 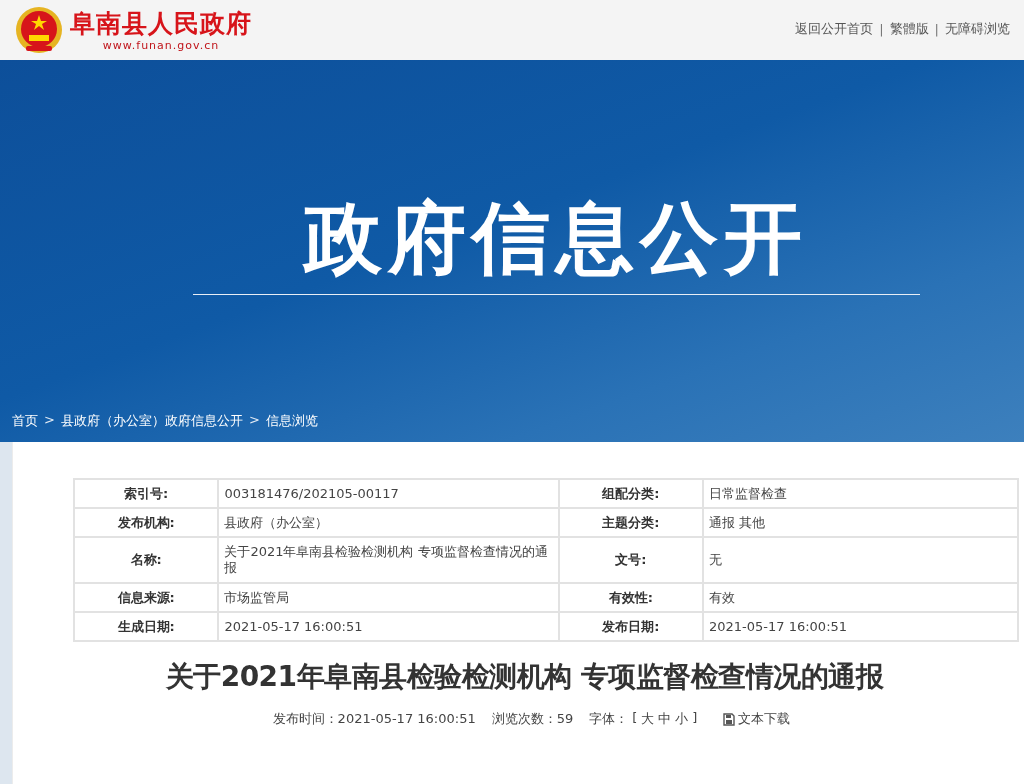 I want to click on bracket: [, so click(x=635, y=718).